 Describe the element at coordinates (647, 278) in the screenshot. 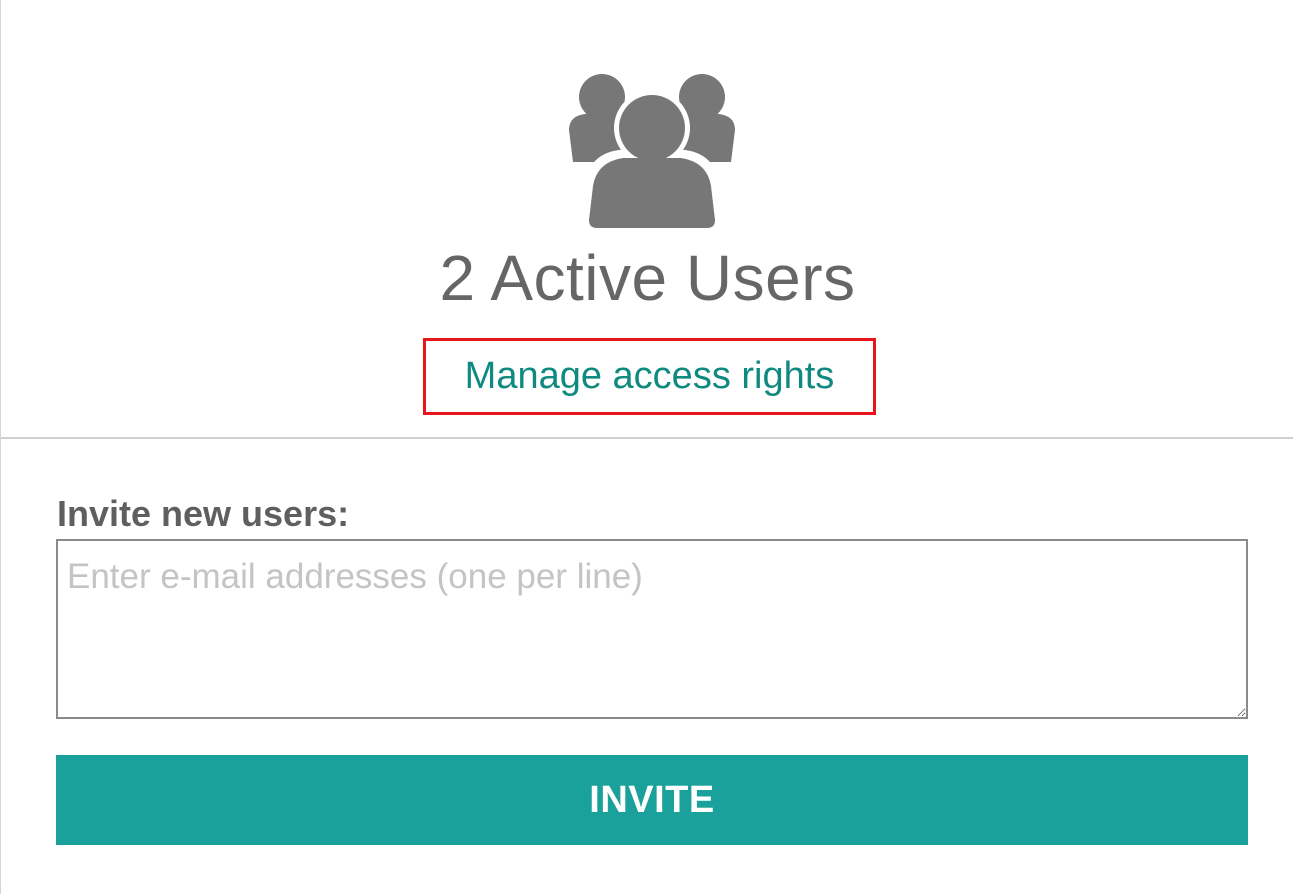

I see `active-users-count: 2 Active Users` at that location.